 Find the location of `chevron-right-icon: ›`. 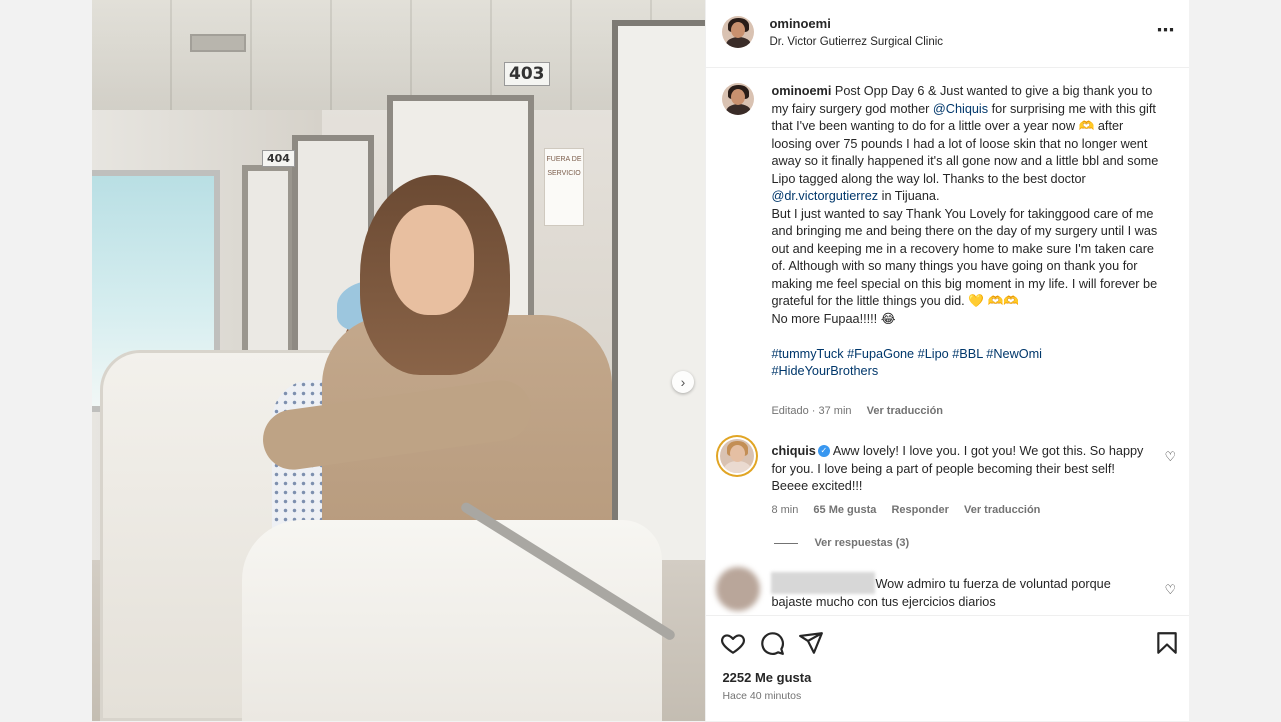

chevron-right-icon: › is located at coordinates (683, 382).